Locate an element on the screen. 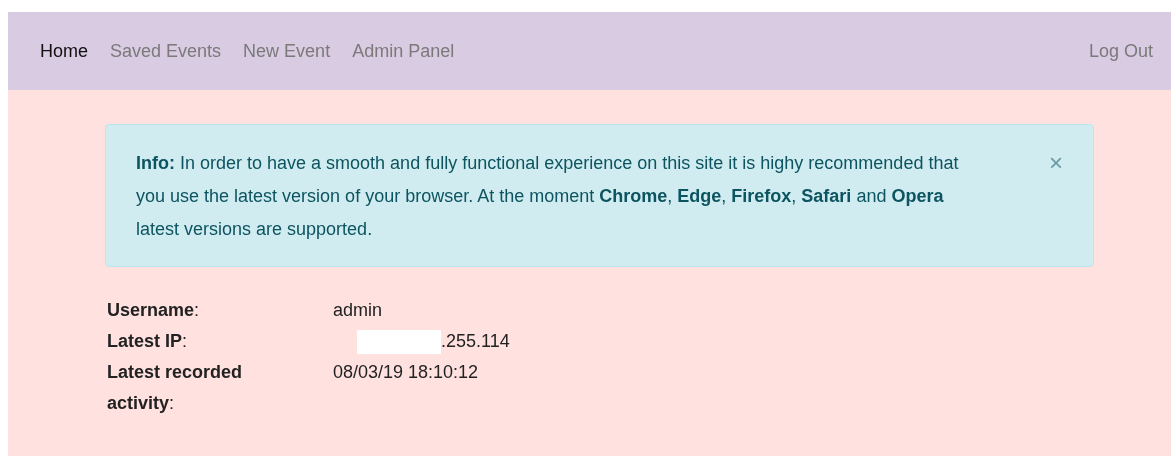 The height and width of the screenshot is (456, 1171). nav-link: Home is located at coordinates (64, 51).